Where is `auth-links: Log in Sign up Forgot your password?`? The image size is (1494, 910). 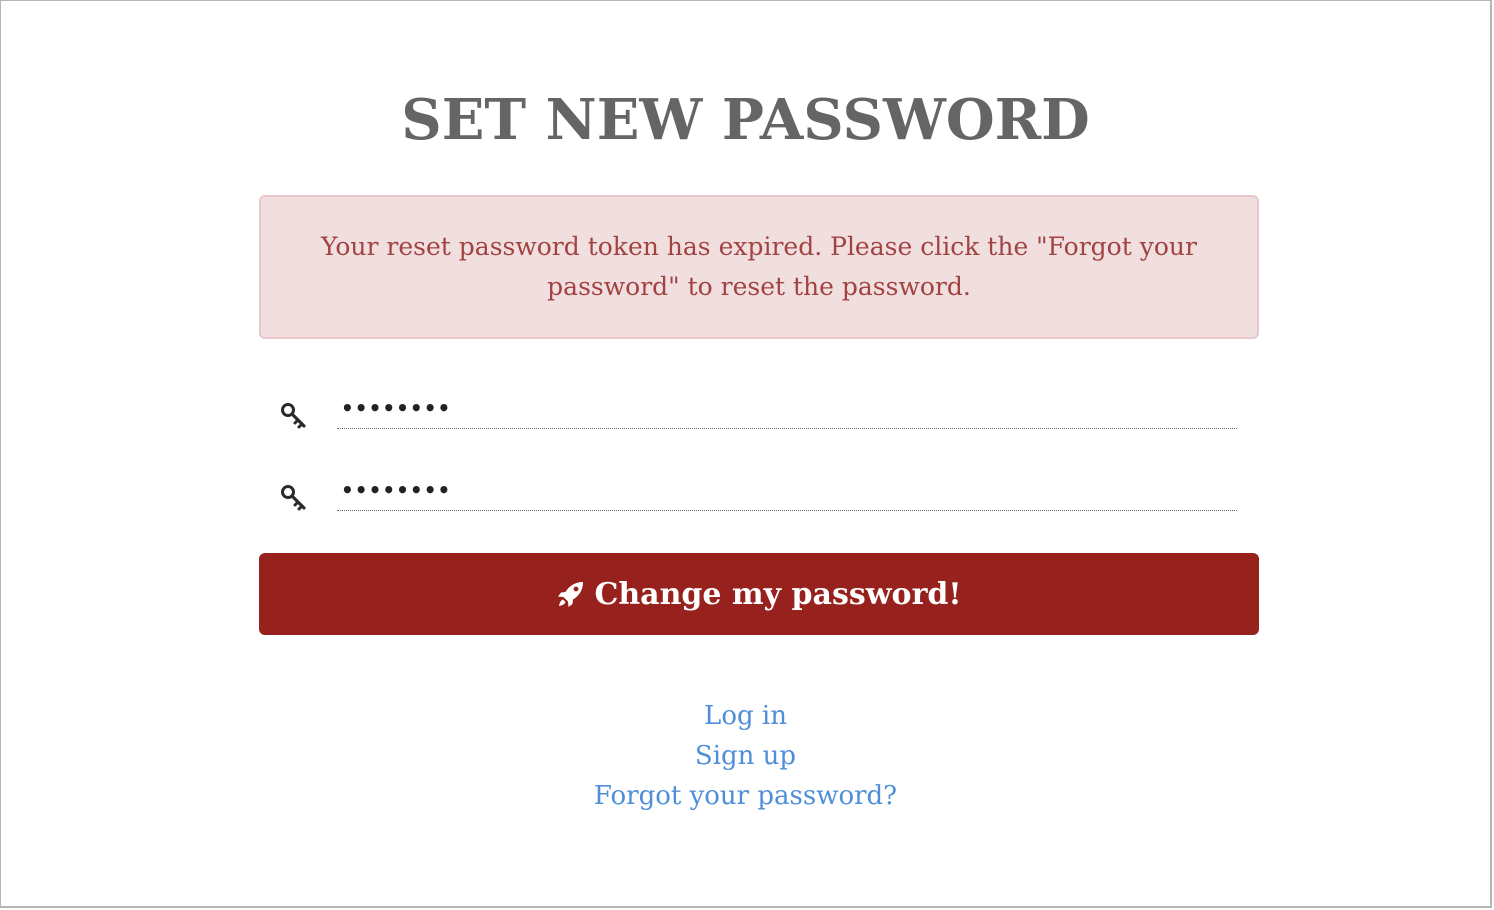 auth-links: Log in Sign up Forgot your password? is located at coordinates (745, 756).